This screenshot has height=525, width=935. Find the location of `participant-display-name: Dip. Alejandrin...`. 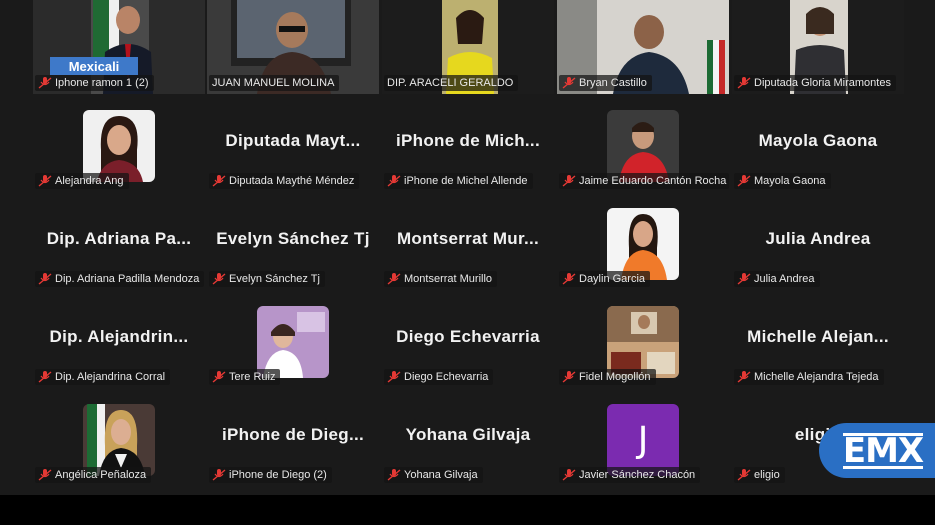

participant-display-name: Dip. Alejandrin... is located at coordinates (119, 336).